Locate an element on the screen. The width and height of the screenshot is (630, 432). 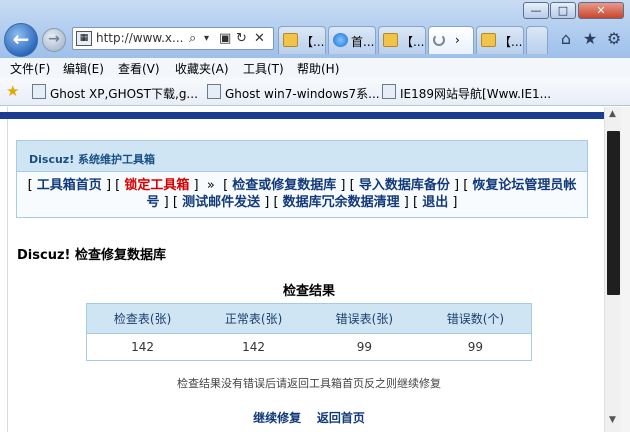
toolbox-title: Discuz! 系统维护工具箱 is located at coordinates (92, 159).